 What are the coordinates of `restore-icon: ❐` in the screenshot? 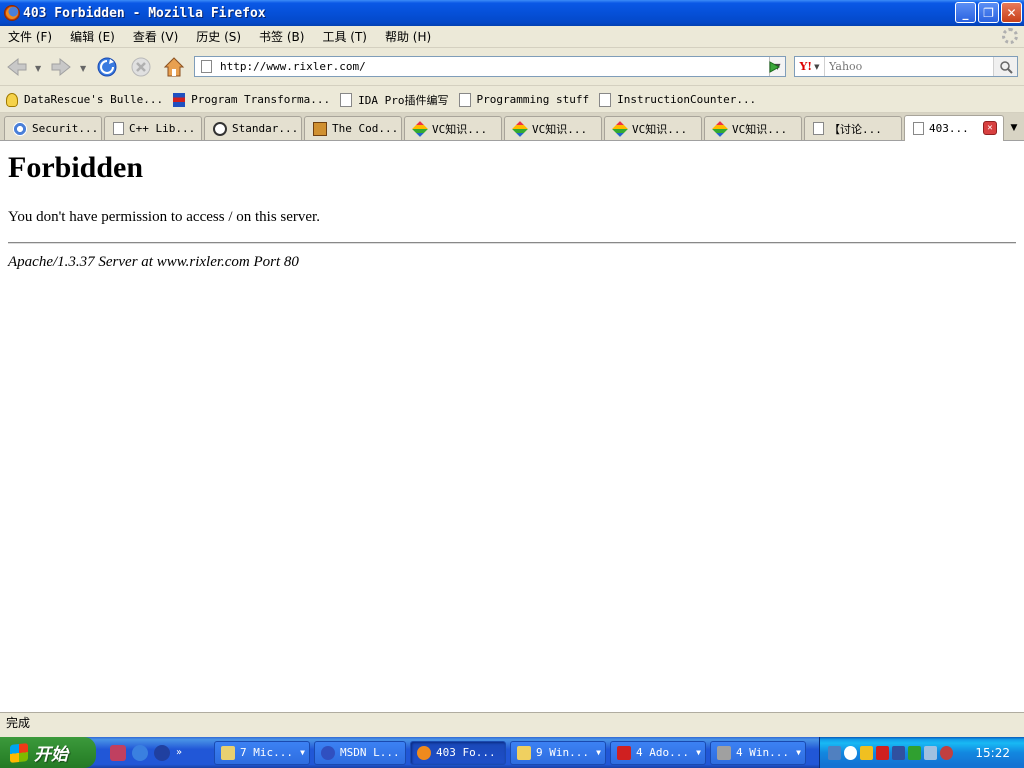 It's located at (988, 12).